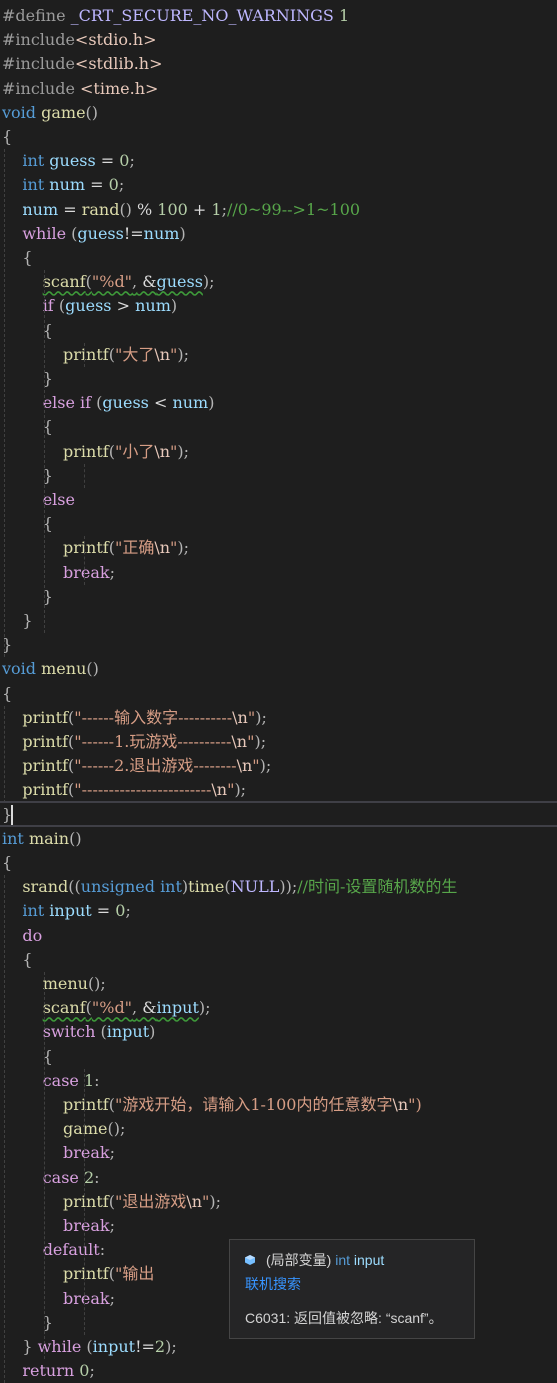 The height and width of the screenshot is (1383, 557). What do you see at coordinates (278, 282) in the screenshot?
I see `code-line: scanf("%d", &guess);` at bounding box center [278, 282].